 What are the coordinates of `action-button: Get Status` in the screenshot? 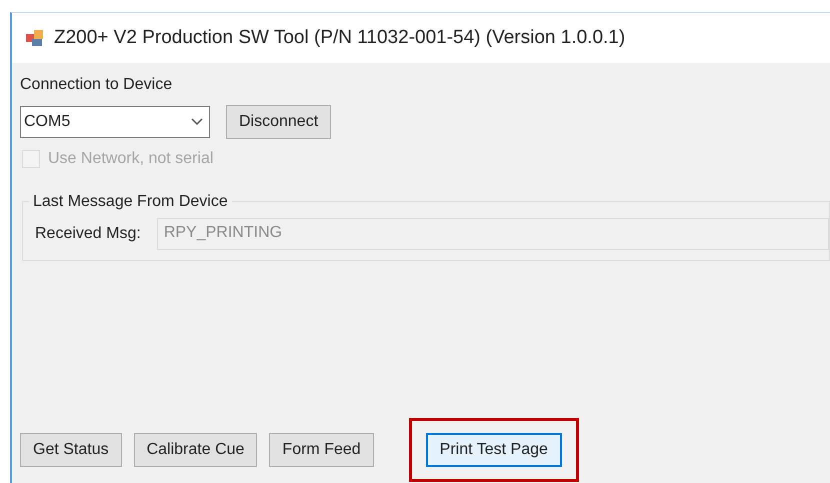 It's located at (71, 450).